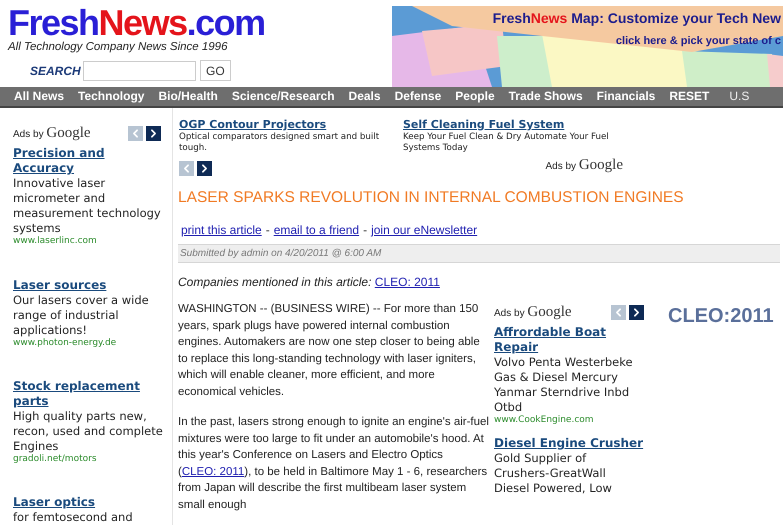 The image size is (783, 525). What do you see at coordinates (88, 285) in the screenshot?
I see `ad-title-link: Laser sources` at bounding box center [88, 285].